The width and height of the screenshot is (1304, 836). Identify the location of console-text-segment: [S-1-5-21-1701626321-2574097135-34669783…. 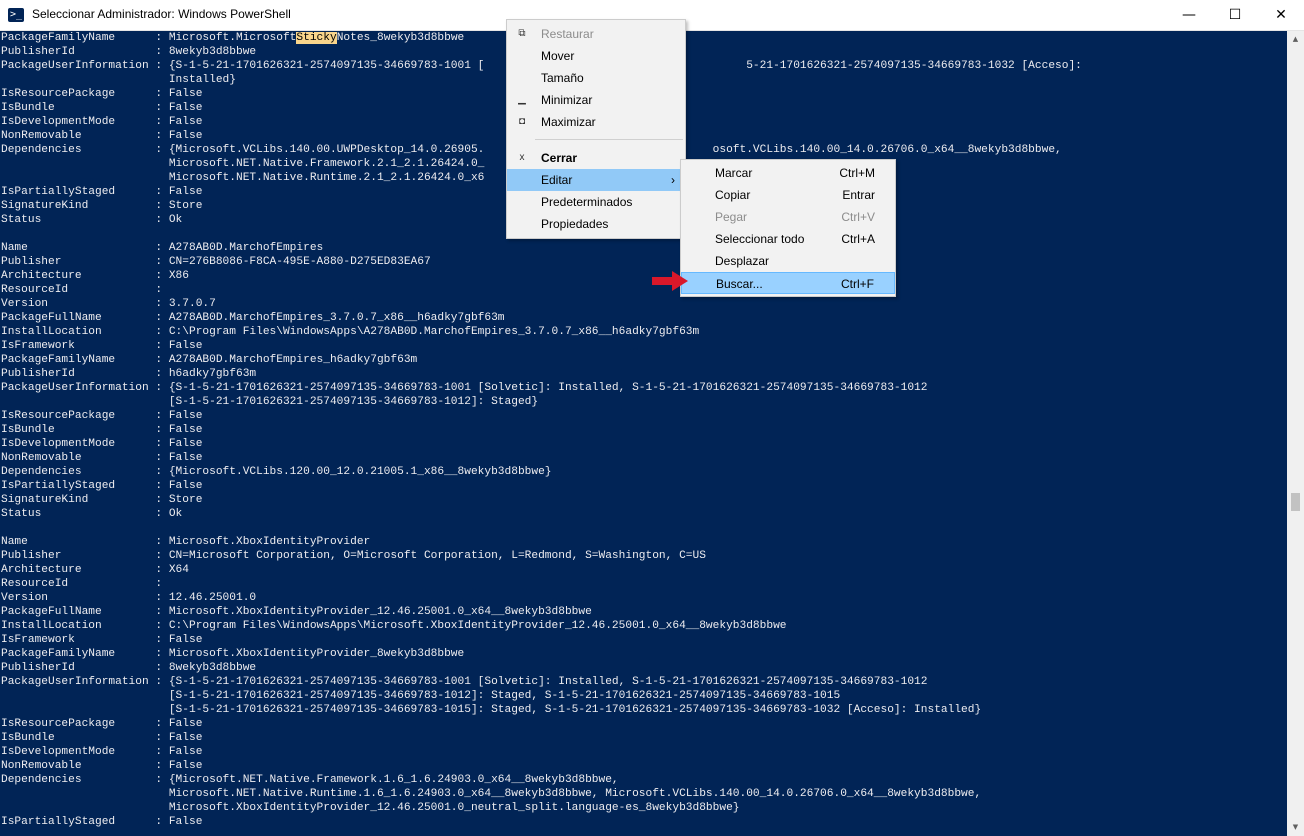
(270, 402).